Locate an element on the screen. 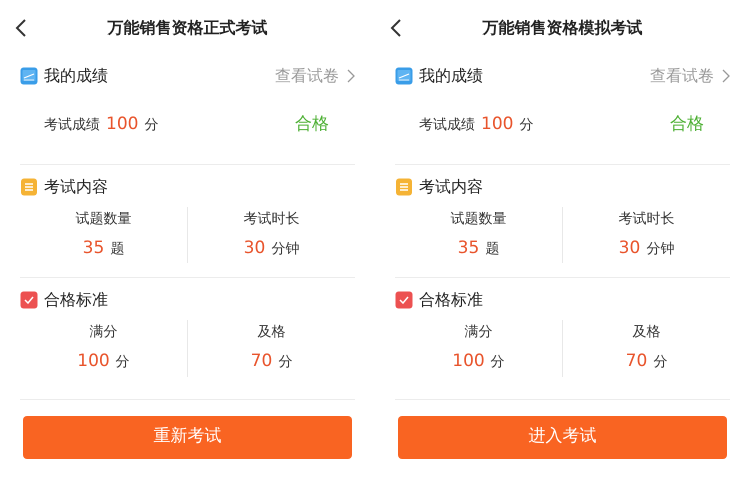  page-title: 万能销售资格模拟考试 is located at coordinates (562, 28).